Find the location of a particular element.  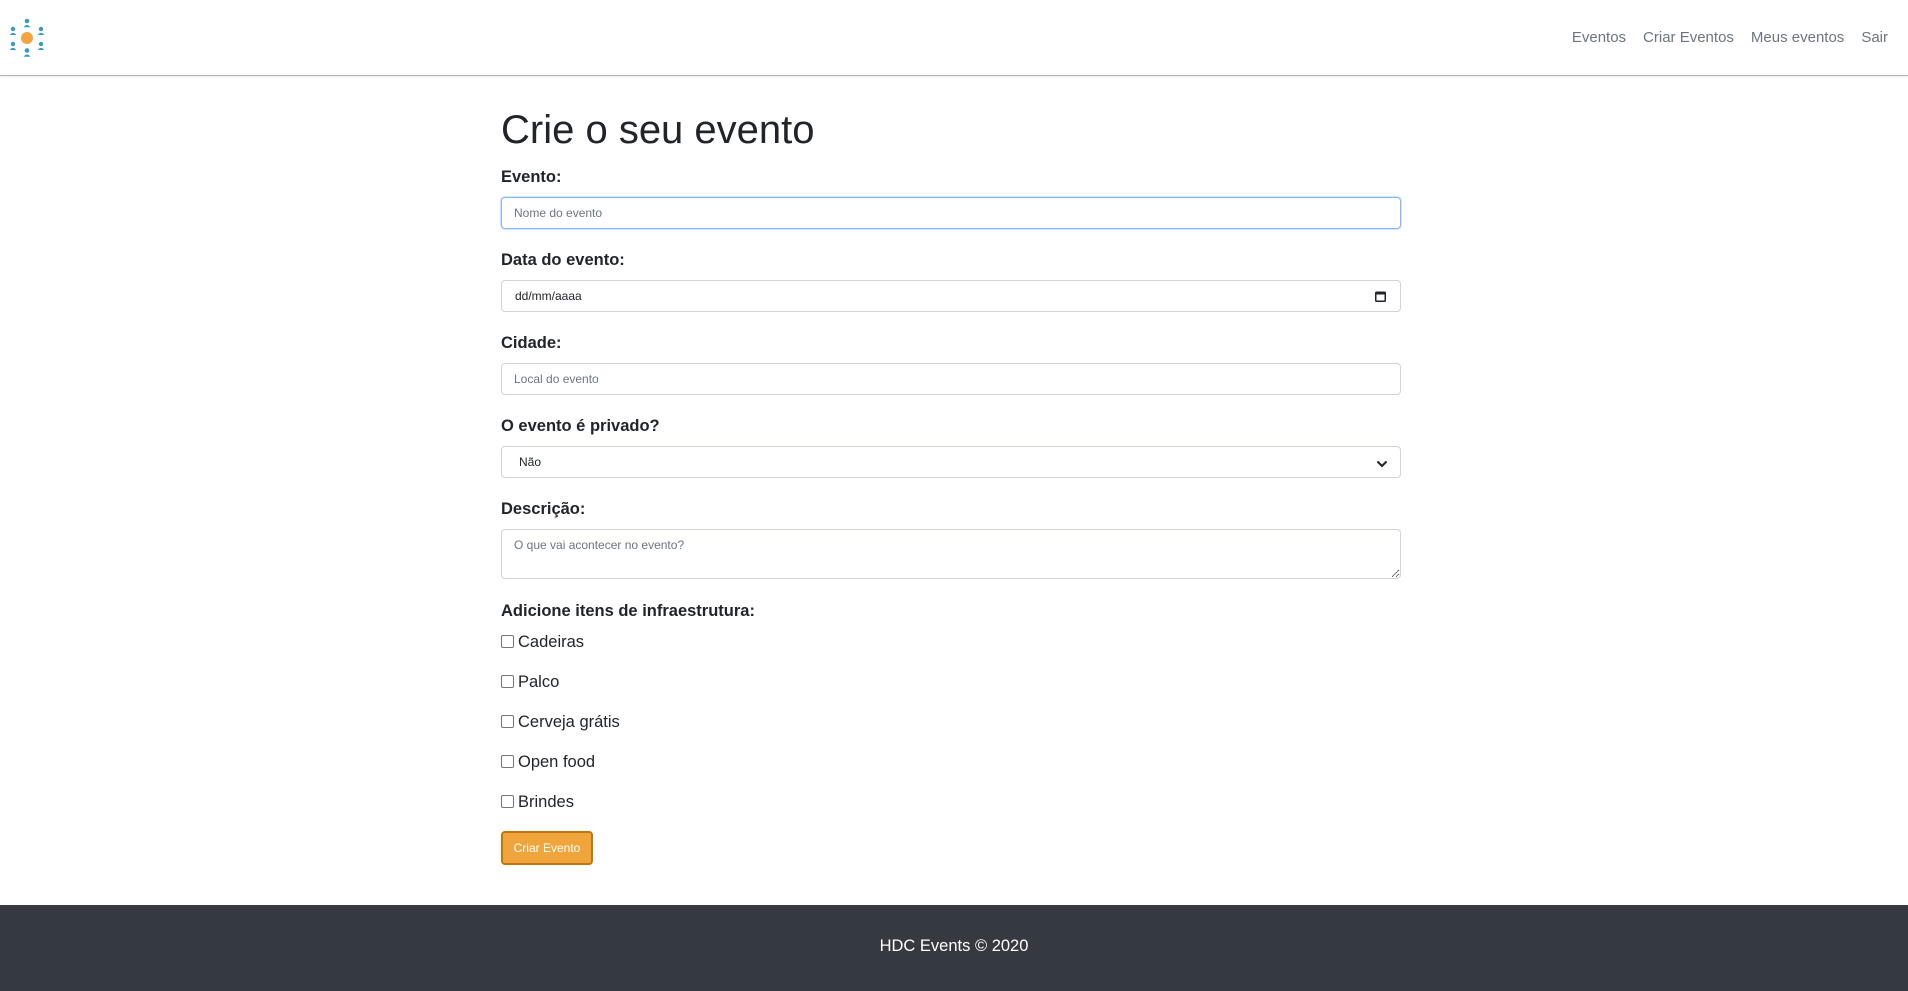

event-name-input is located at coordinates (951, 213).